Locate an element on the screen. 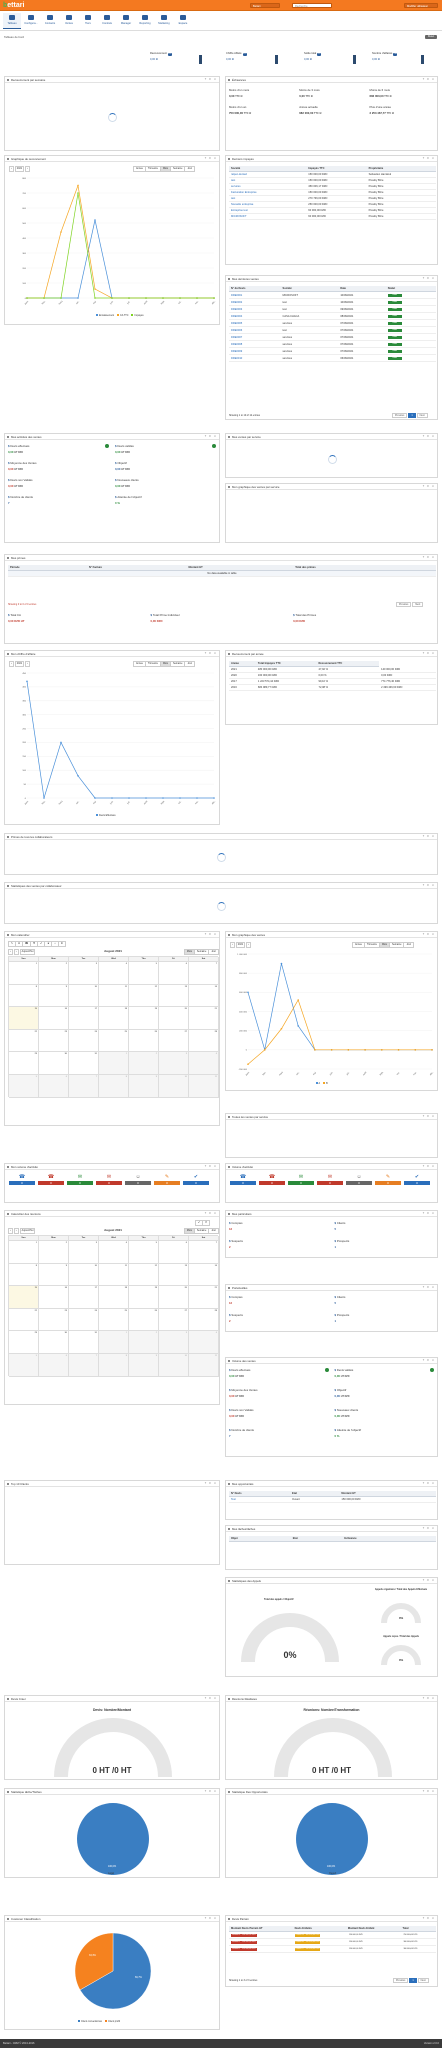 This screenshot has height=2048, width=442. nav-item-9: Espace is located at coordinates (183, 21).